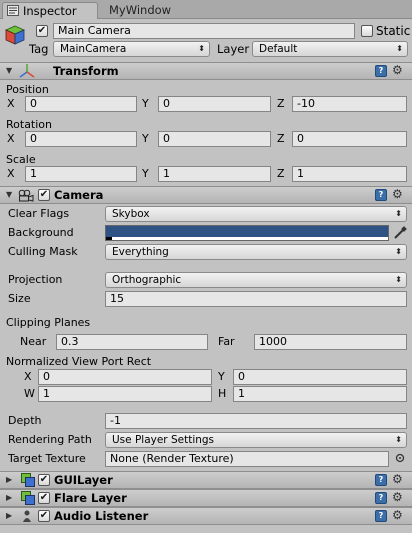 This screenshot has height=533, width=412. Describe the element at coordinates (393, 31) in the screenshot. I see `static-label: Static` at that location.